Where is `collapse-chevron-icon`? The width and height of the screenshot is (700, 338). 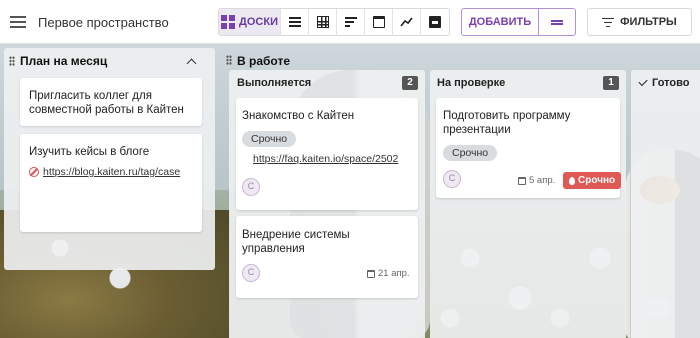 collapse-chevron-icon is located at coordinates (191, 63).